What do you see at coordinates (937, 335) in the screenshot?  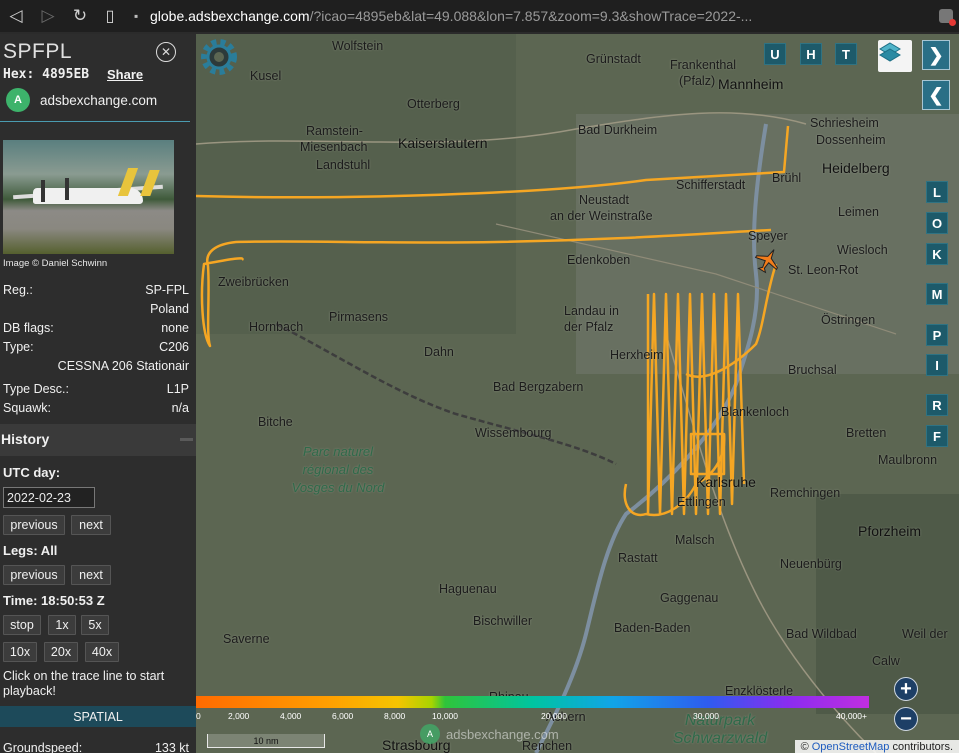 I see `toggle-p-button: P` at bounding box center [937, 335].